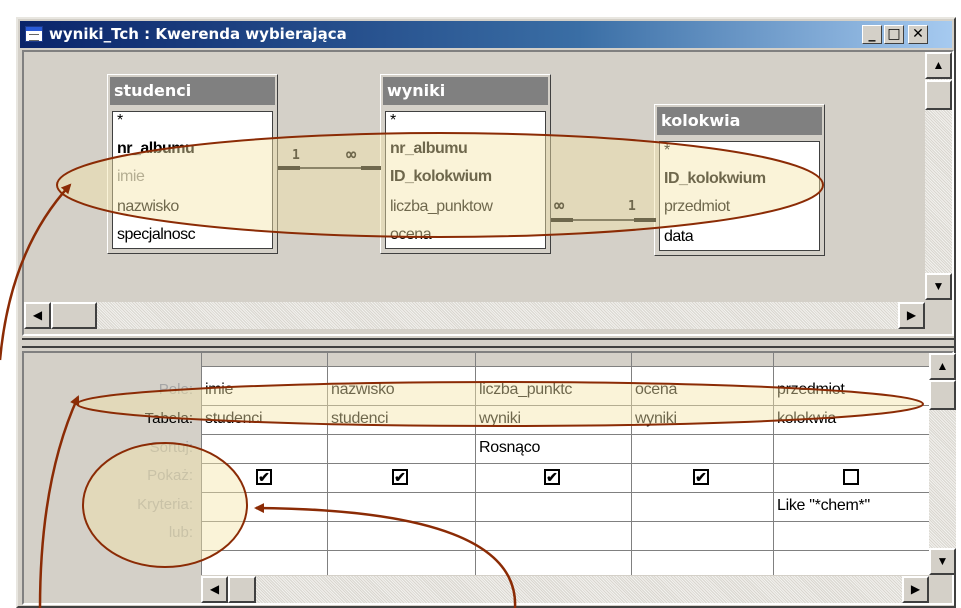 This screenshot has width=961, height=608. What do you see at coordinates (165, 504) in the screenshot?
I see `row-label-kryteria: Kryteria:` at bounding box center [165, 504].